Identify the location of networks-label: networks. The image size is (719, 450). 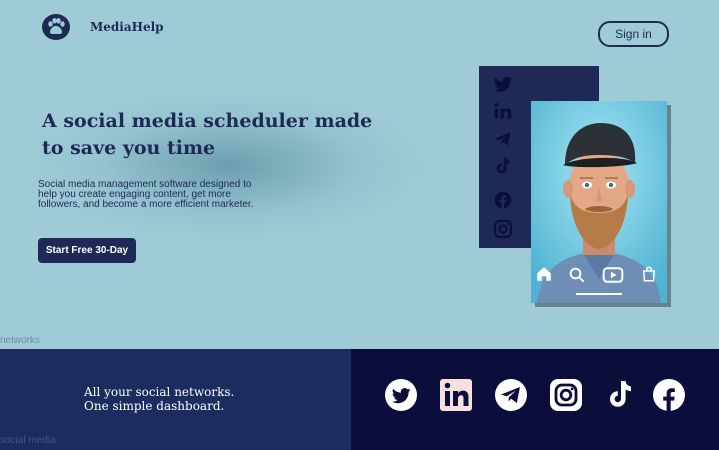
(20, 340).